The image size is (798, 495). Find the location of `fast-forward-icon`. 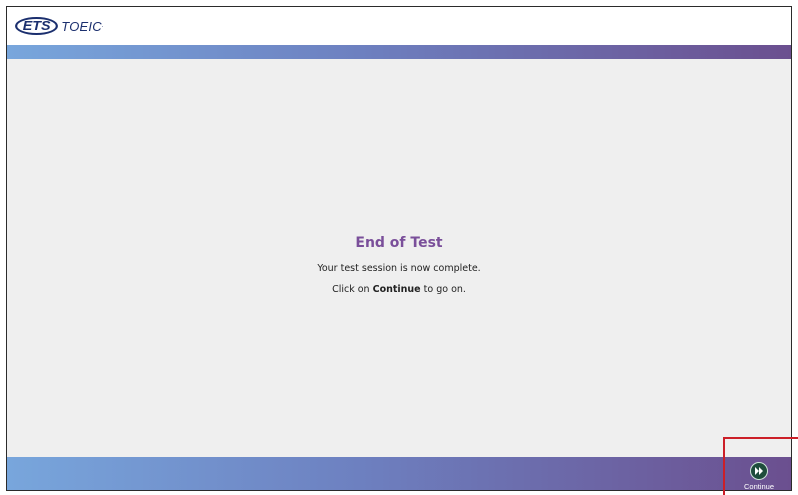

fast-forward-icon is located at coordinates (759, 470).